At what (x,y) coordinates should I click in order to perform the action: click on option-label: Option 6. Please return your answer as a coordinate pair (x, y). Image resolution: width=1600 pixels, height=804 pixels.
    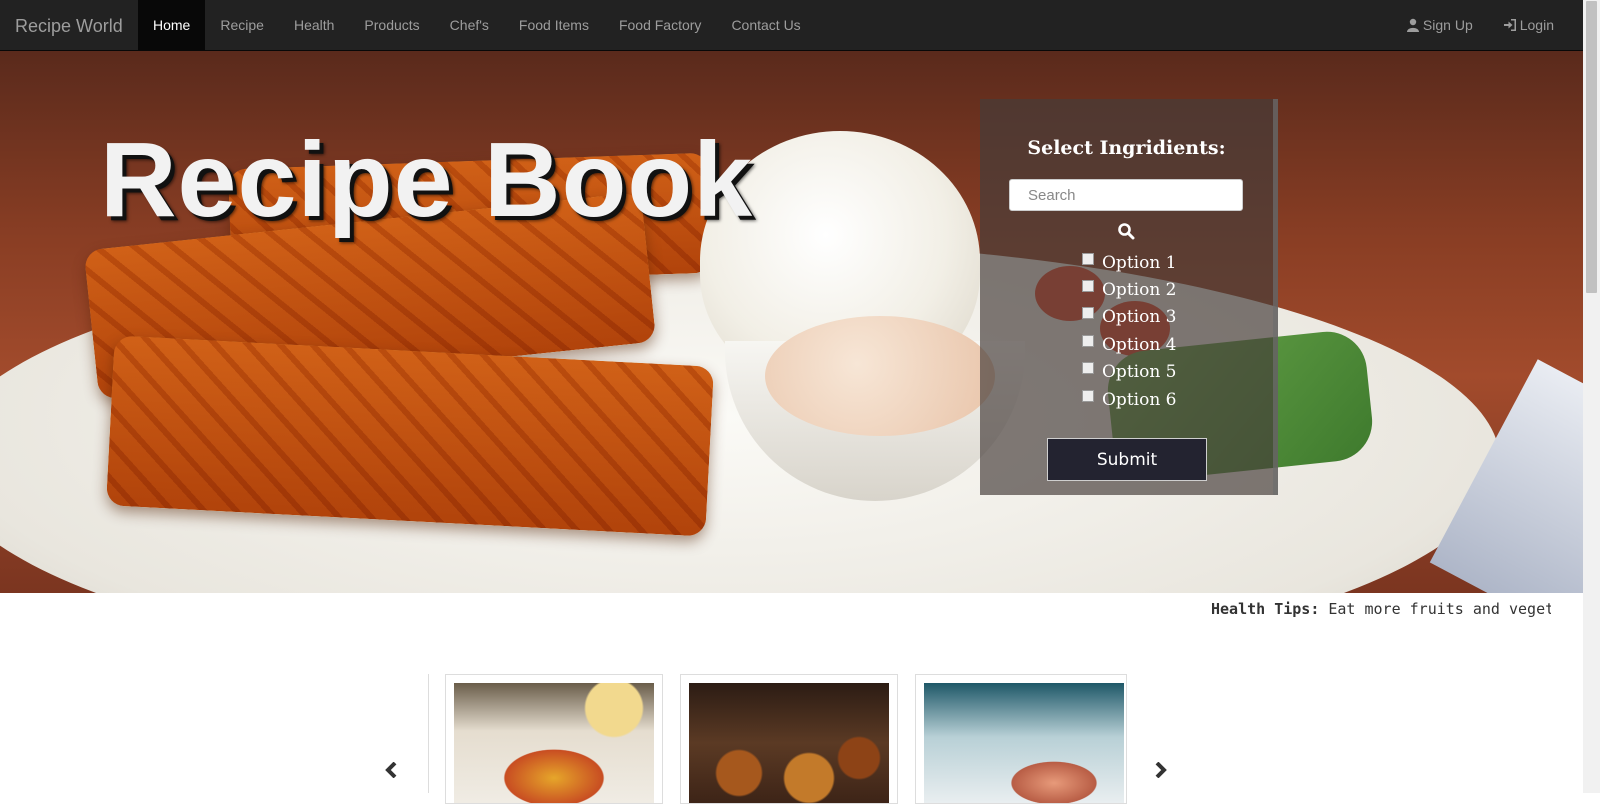
    Looking at the image, I should click on (1139, 399).